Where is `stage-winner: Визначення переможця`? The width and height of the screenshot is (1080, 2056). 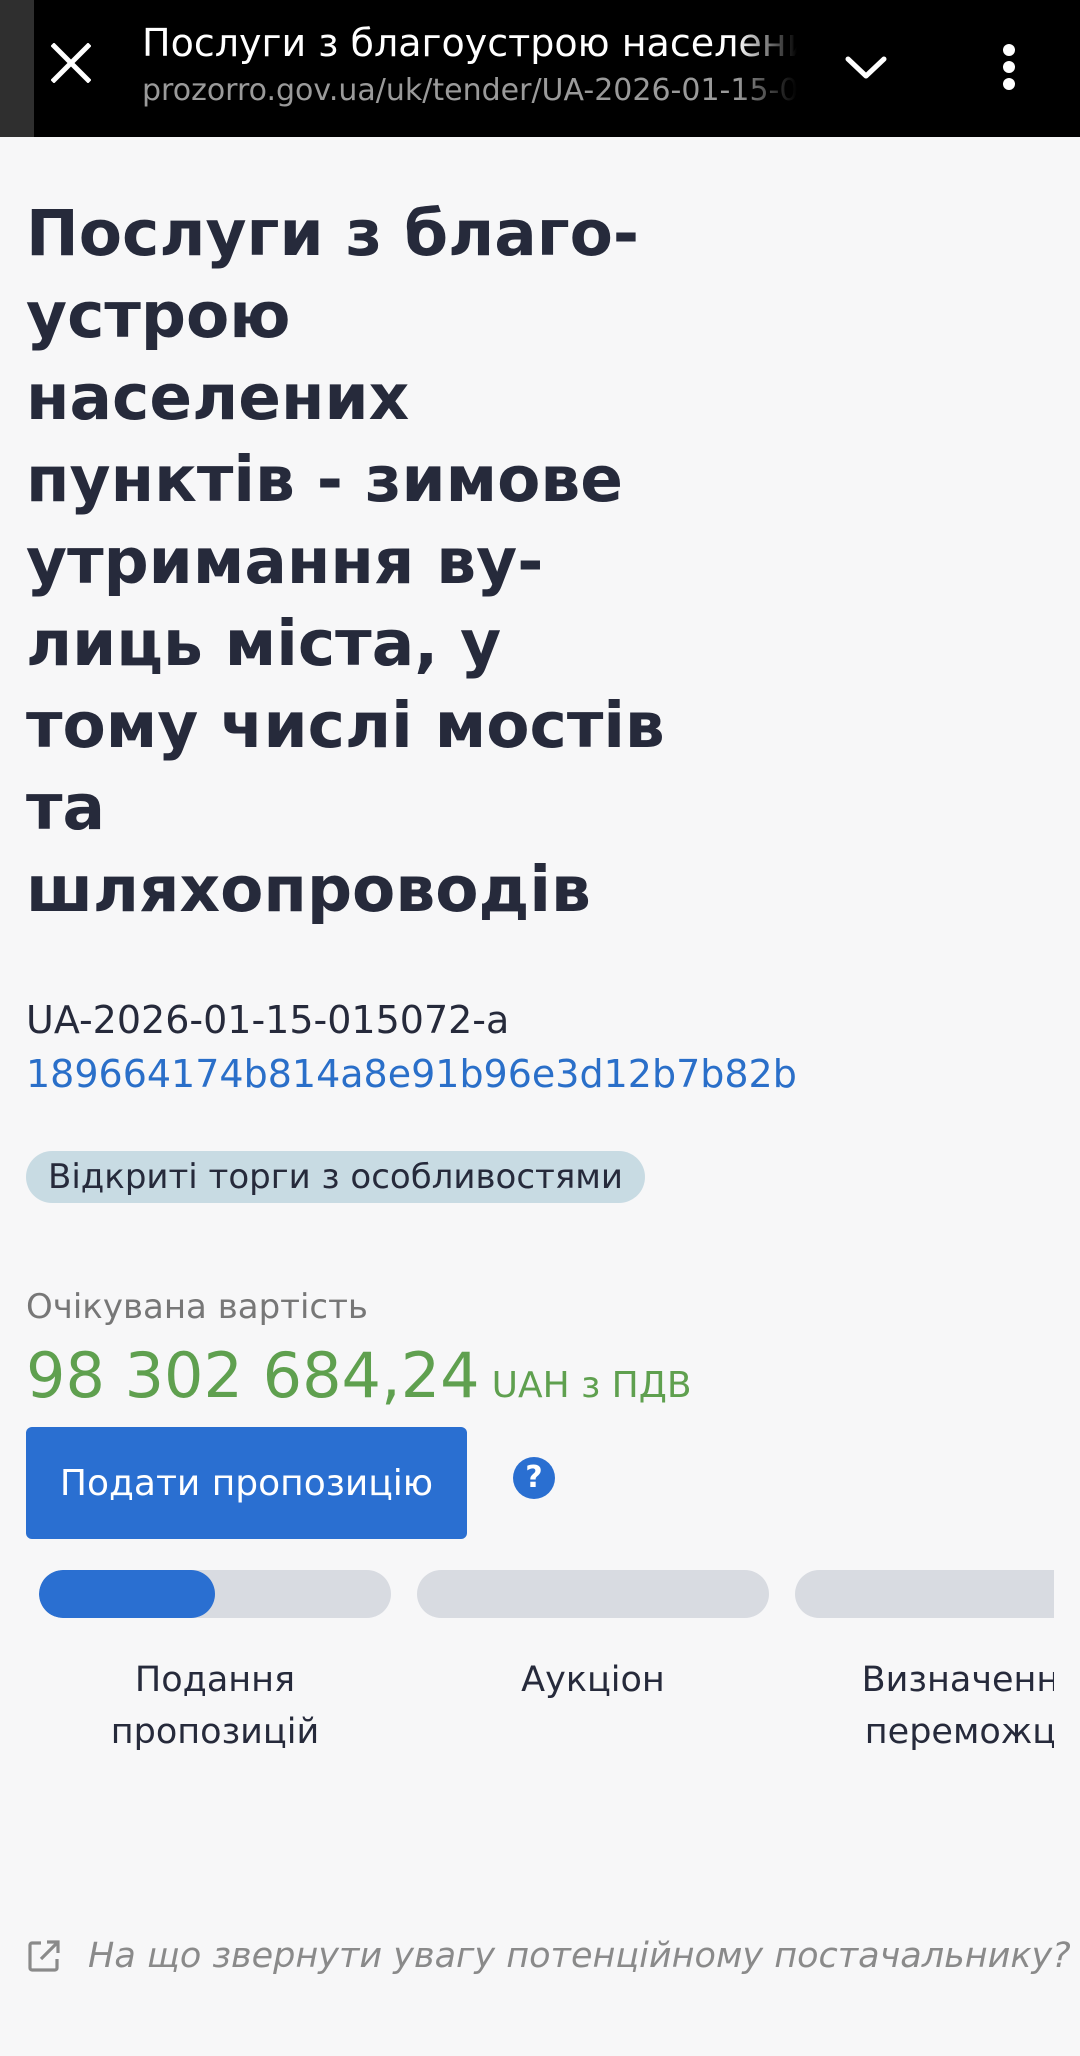 stage-winner: Визначення переможця is located at coordinates (924, 1664).